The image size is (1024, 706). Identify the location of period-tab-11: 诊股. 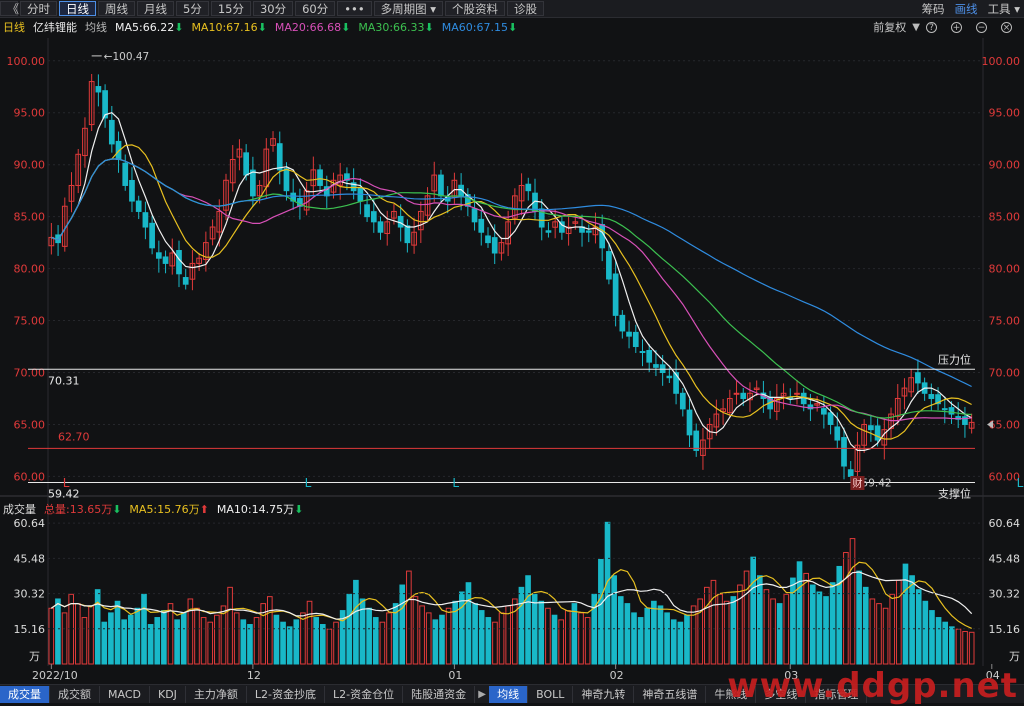
(526, 8).